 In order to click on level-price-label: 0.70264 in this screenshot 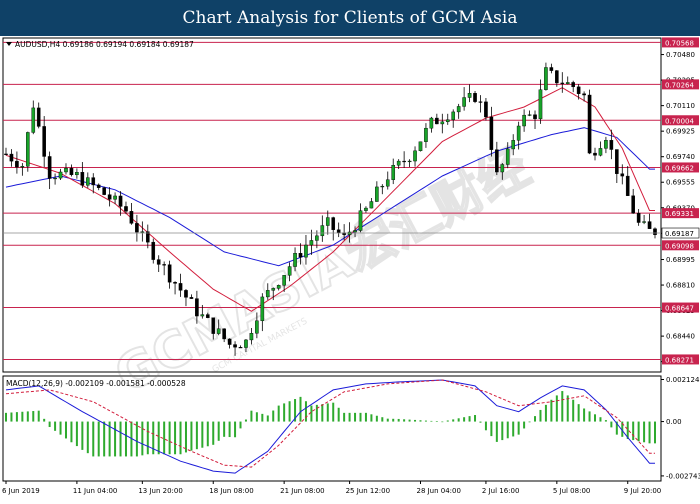, I will do `click(679, 85)`.